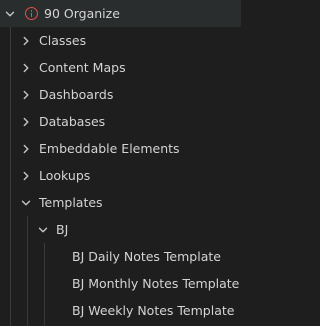 This screenshot has width=320, height=326. I want to click on tree-item-label: BJ Monthly Notes Template, so click(156, 283).